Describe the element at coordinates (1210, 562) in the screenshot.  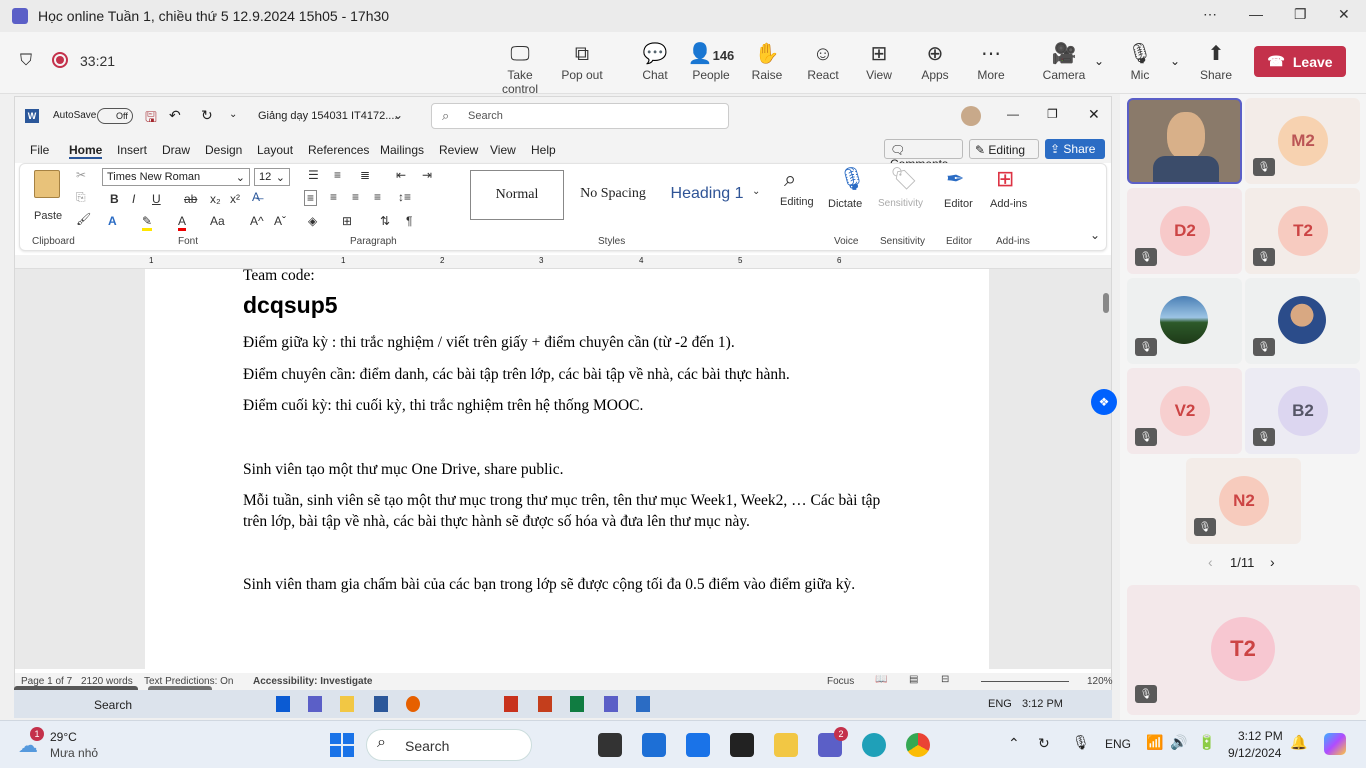
I see `prev-page-icon: ‹` at that location.